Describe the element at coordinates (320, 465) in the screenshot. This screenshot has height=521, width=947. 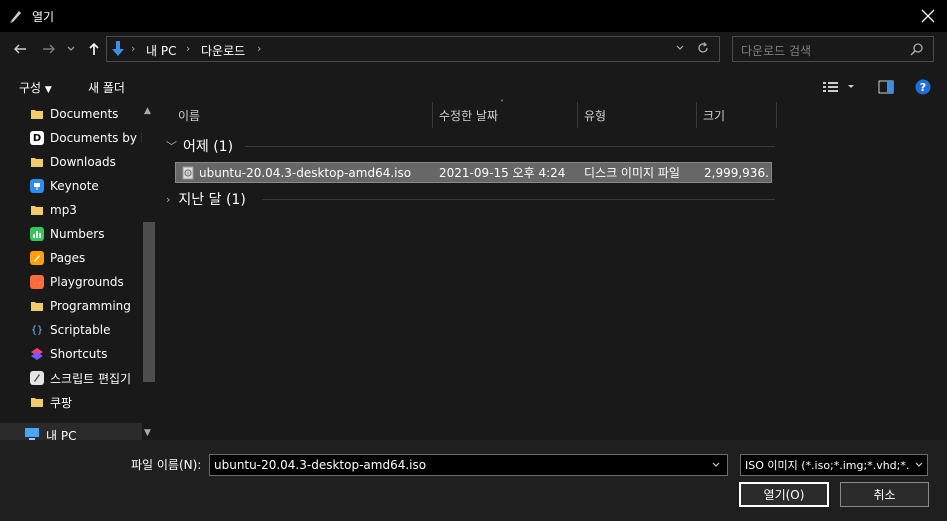
I see `filename-value: ubuntu-20.04.3-desktop-amd64.iso` at that location.